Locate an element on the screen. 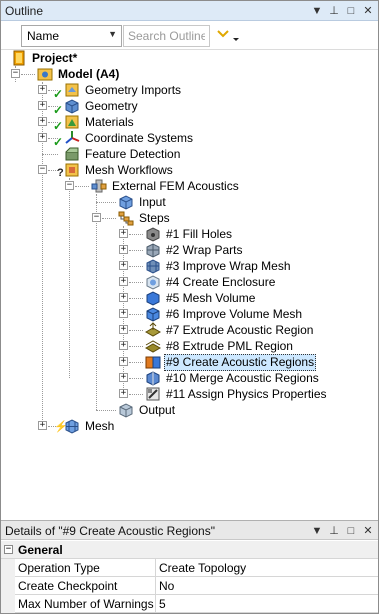 Image resolution: width=379 pixels, height=614 pixels. tree-item-label: #10 Merge Acoustic Regions is located at coordinates (242, 377).